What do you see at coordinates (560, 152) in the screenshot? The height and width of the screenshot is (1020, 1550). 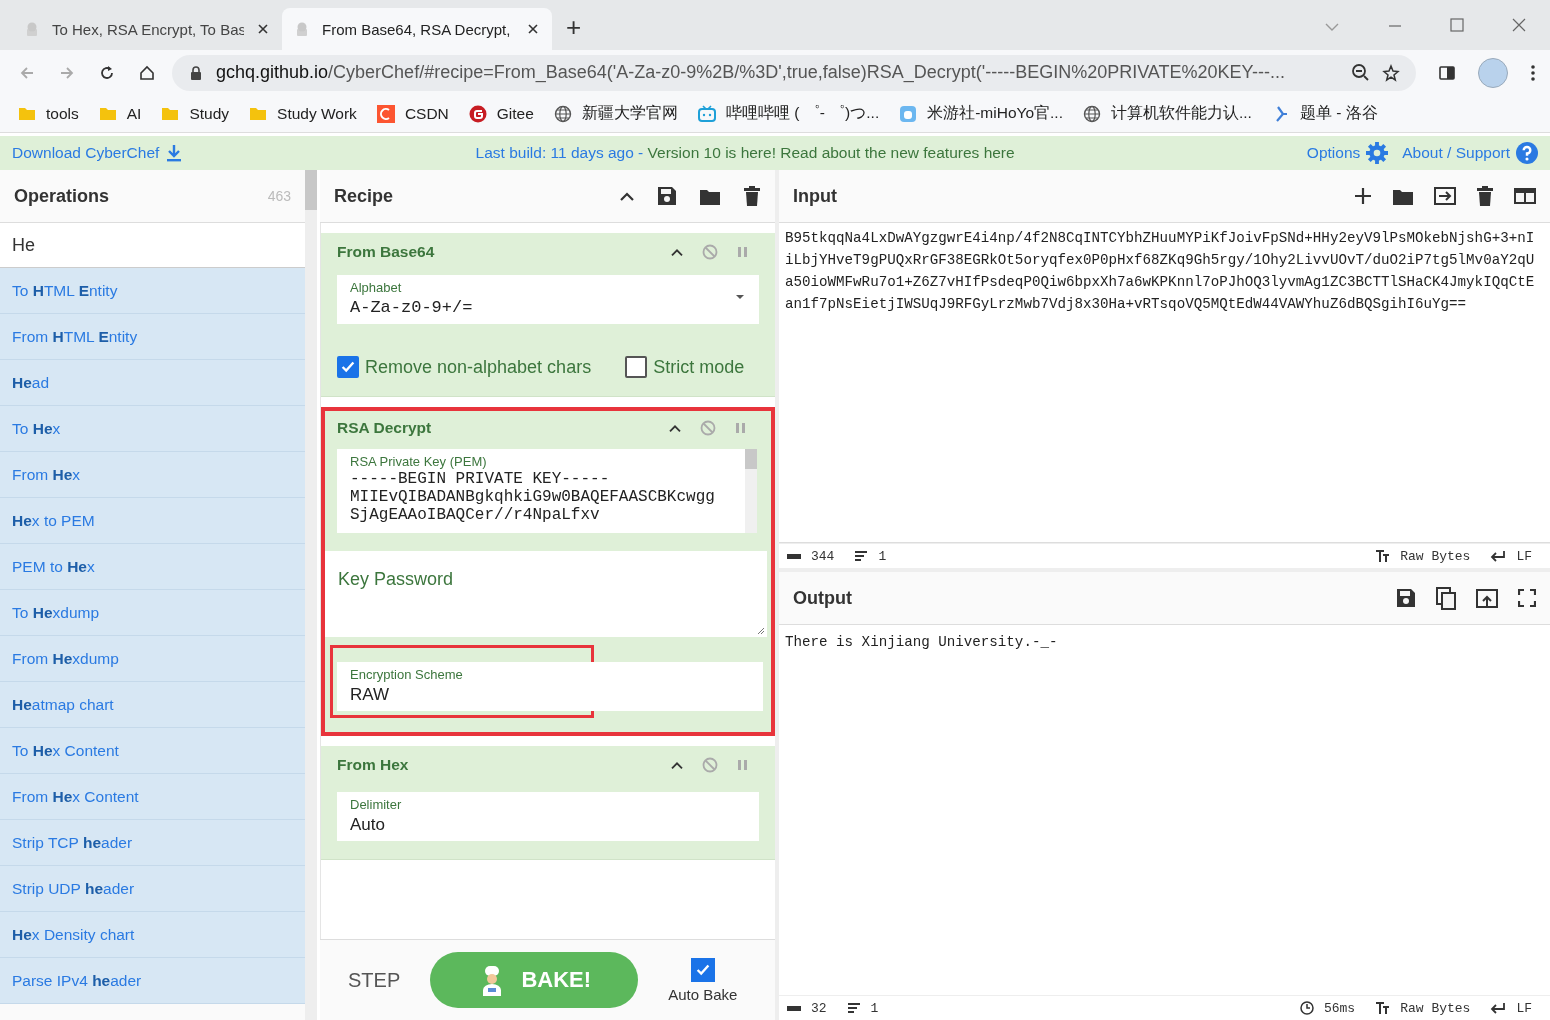 I see `build-notice: Last build: 11 days ago -` at bounding box center [560, 152].